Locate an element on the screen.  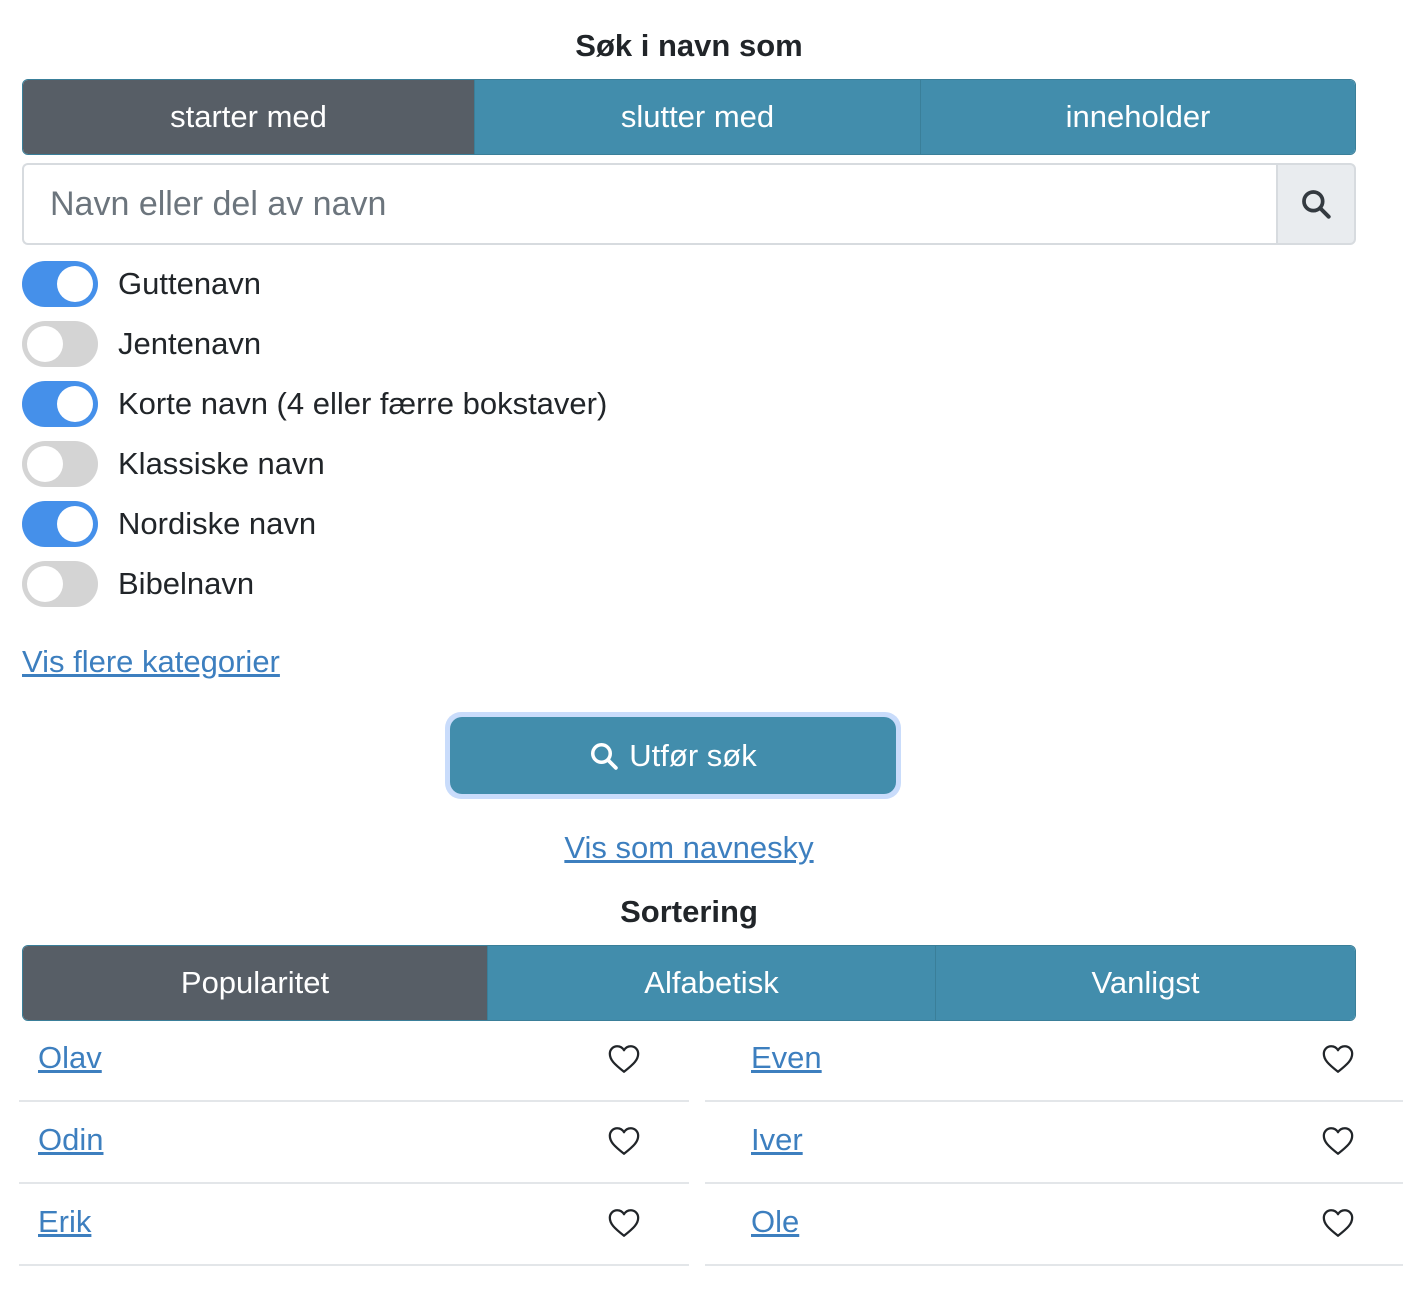
name-link: Erik is located at coordinates (64, 1222).